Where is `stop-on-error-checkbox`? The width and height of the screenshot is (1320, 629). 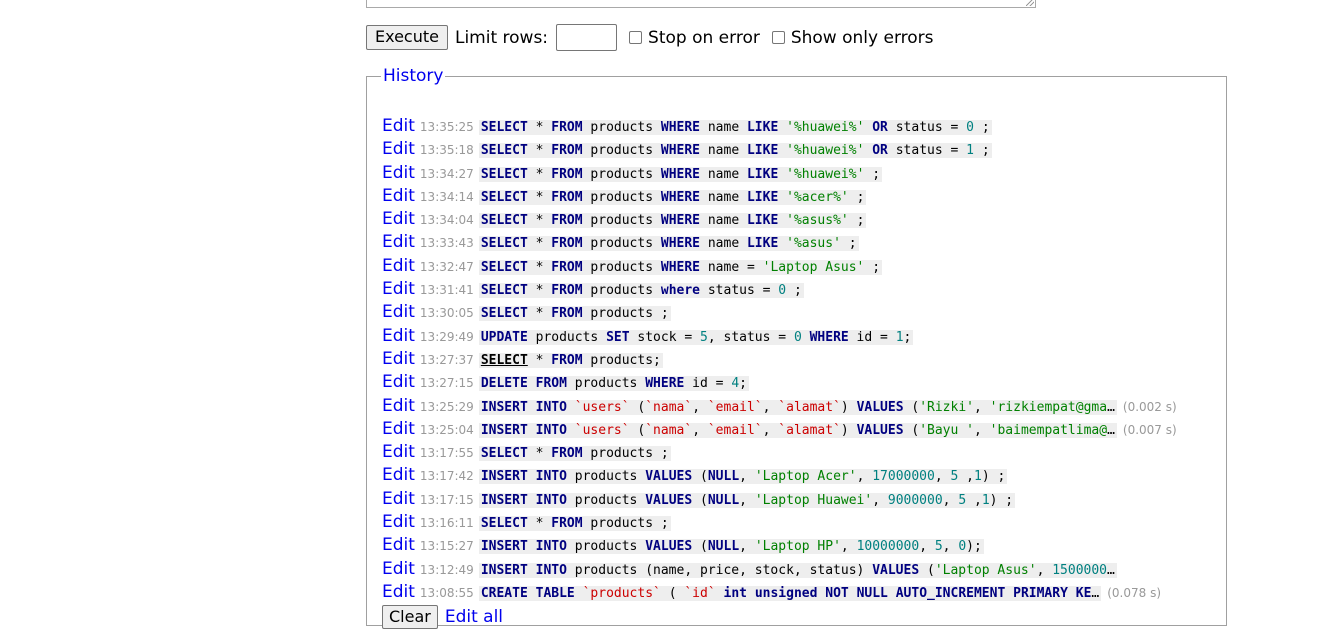
stop-on-error-checkbox is located at coordinates (636, 37).